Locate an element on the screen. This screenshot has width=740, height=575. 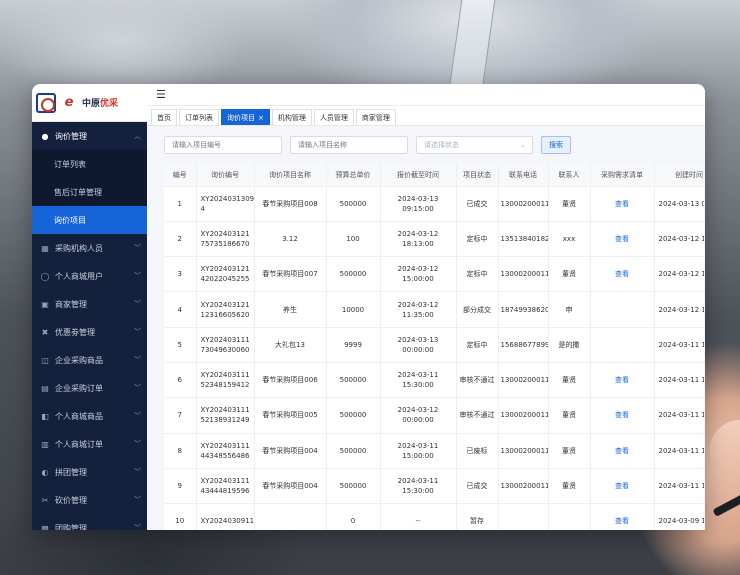
user-icon: ◯ is located at coordinates (45, 276).